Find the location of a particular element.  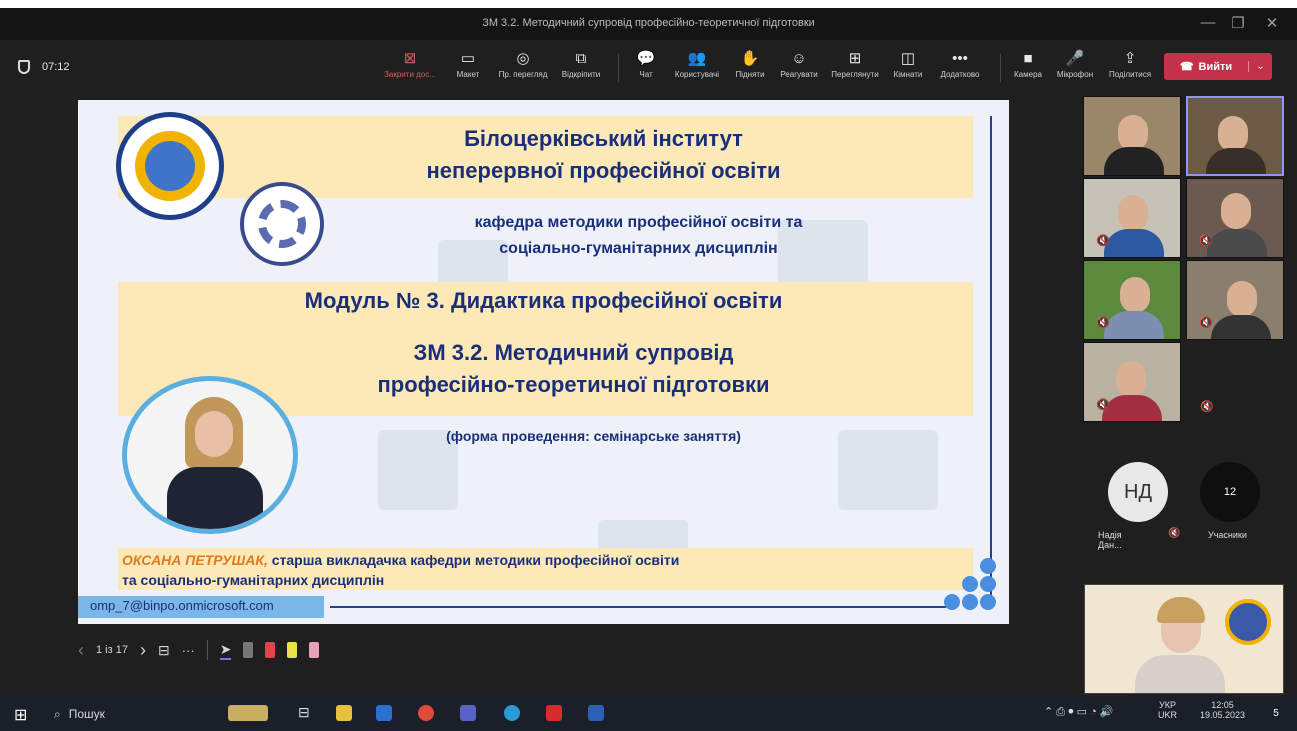

participant-video is located at coordinates (1132, 136).